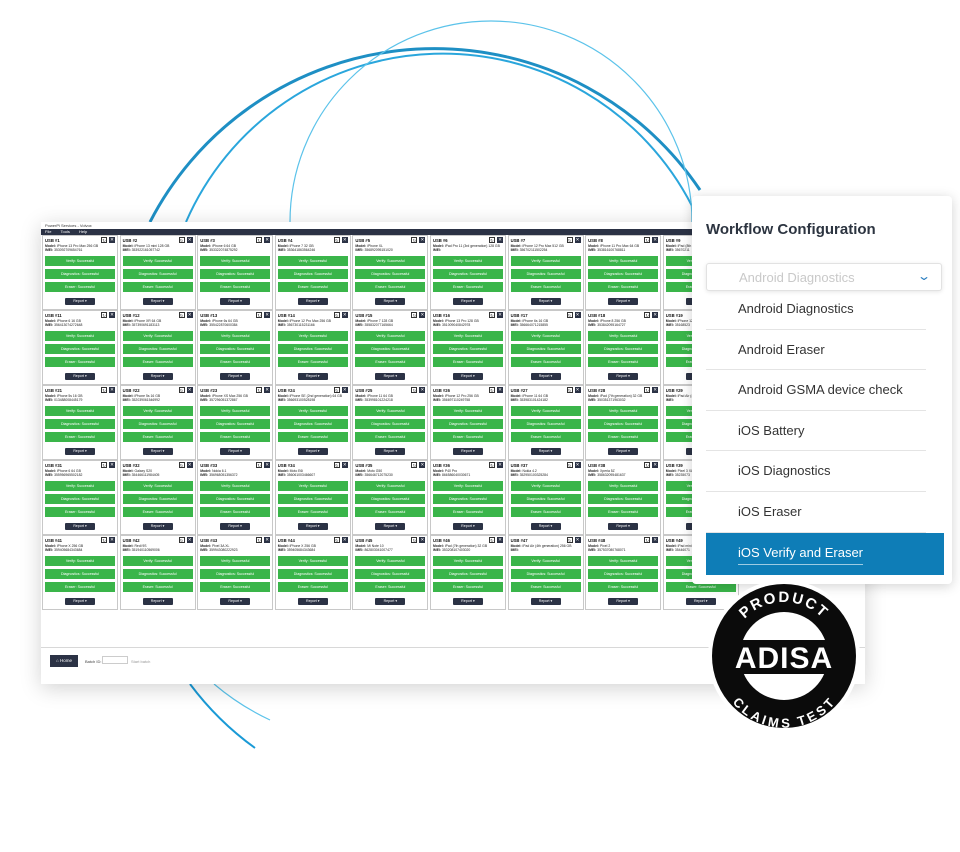 The image size is (960, 852). What do you see at coordinates (924, 276) in the screenshot?
I see `chevron-down-icon: ⌄` at bounding box center [924, 276].